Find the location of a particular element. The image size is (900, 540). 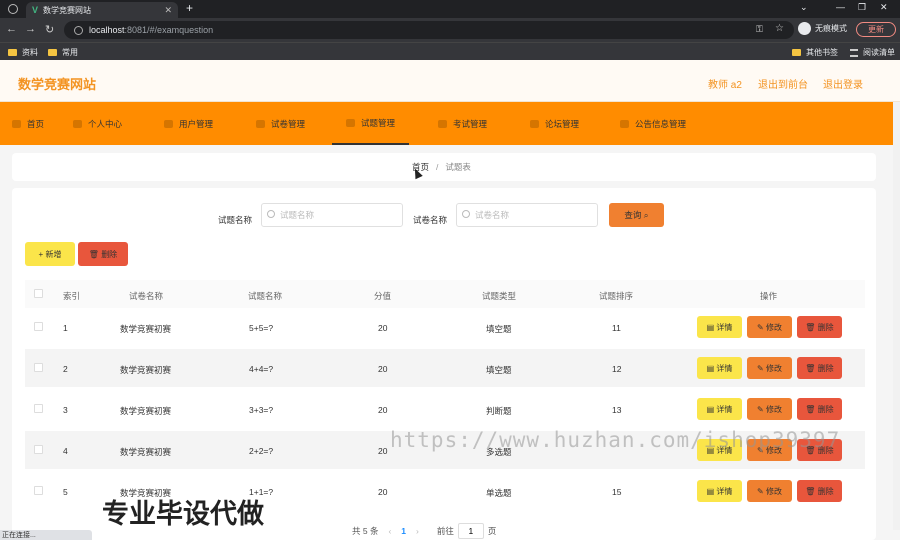

bookmark-item: 资料 is located at coordinates (23, 52).